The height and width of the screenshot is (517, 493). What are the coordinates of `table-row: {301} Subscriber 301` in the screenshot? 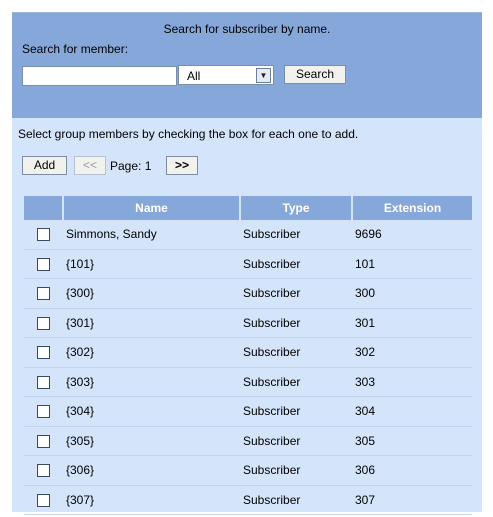 It's located at (248, 323).